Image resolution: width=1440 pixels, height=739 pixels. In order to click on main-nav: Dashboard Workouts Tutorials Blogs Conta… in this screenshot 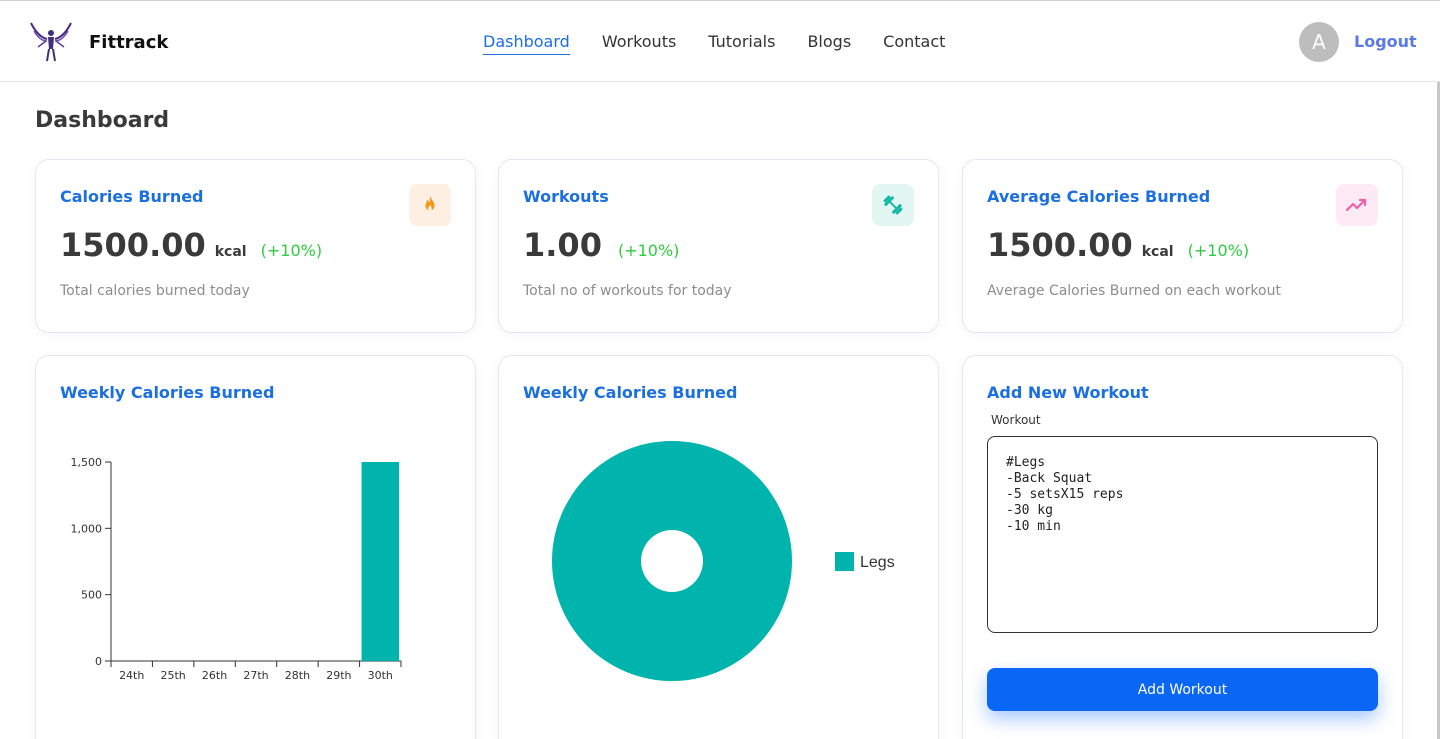, I will do `click(730, 43)`.